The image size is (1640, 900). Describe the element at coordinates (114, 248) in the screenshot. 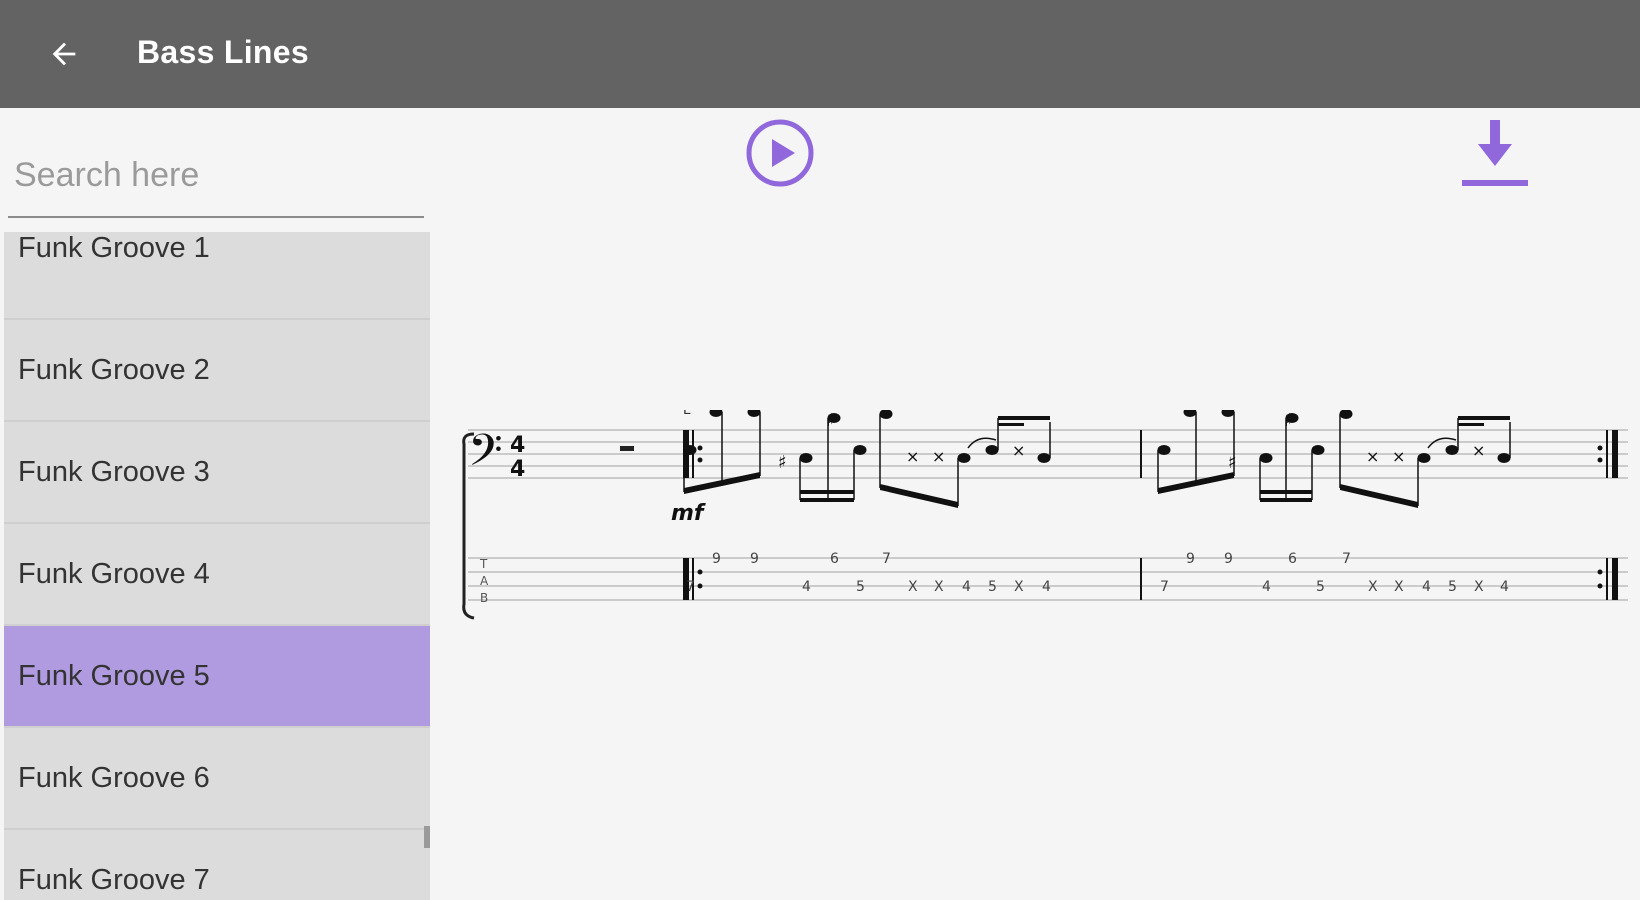

I see `list-item-label: Funk Groove 1` at that location.